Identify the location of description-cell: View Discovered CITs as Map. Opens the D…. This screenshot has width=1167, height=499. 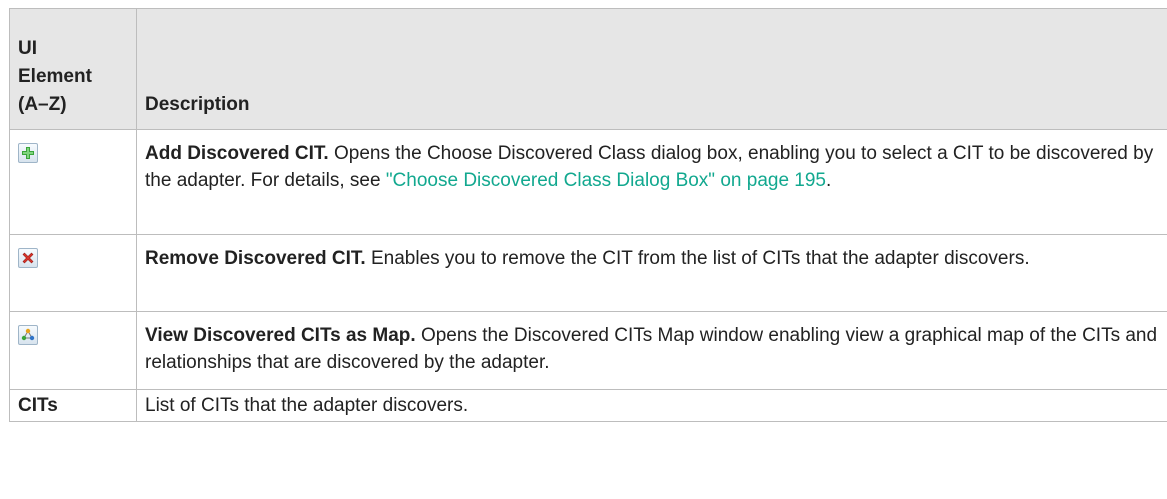
(651, 350).